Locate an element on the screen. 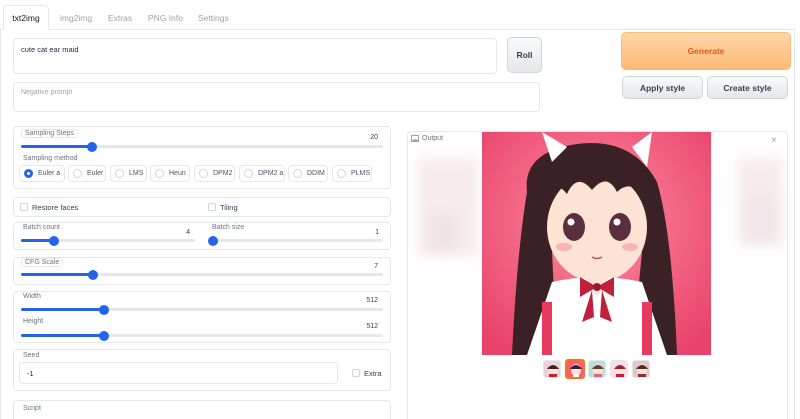  radio-label: Euler is located at coordinates (95, 173).